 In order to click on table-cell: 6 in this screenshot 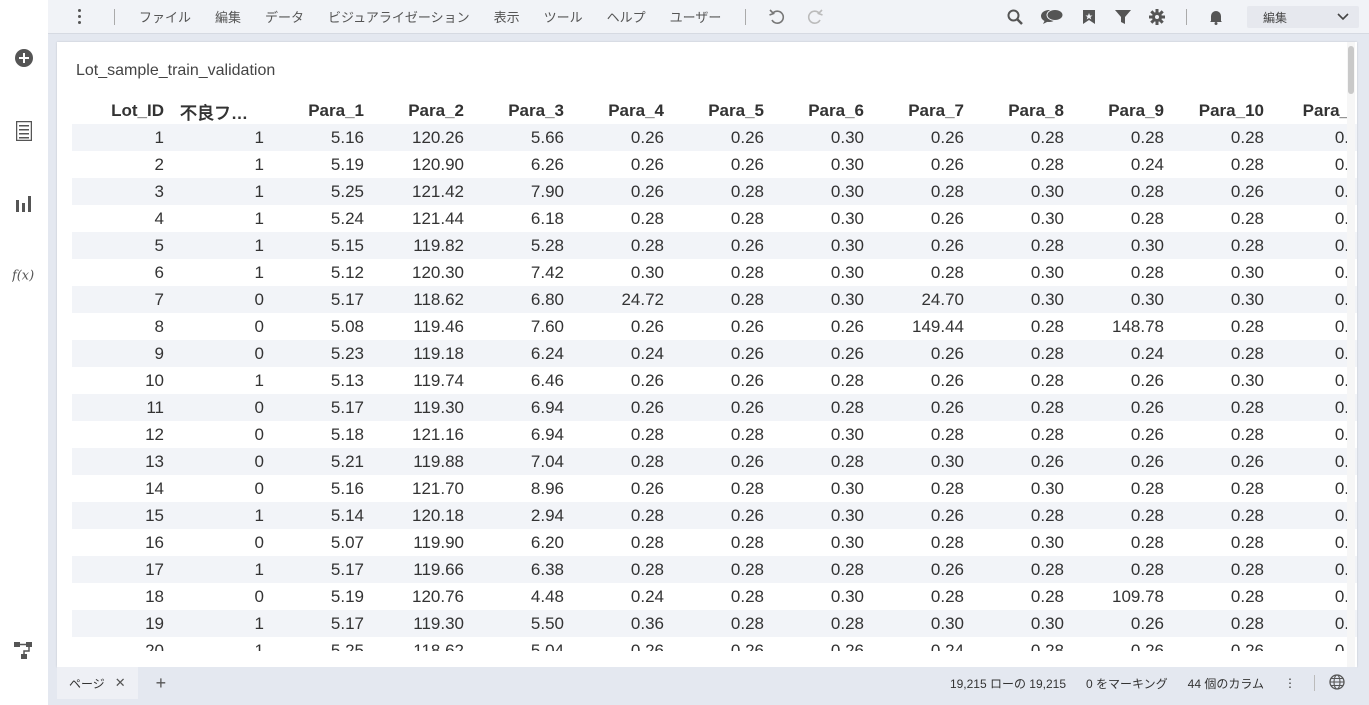, I will do `click(122, 272)`.